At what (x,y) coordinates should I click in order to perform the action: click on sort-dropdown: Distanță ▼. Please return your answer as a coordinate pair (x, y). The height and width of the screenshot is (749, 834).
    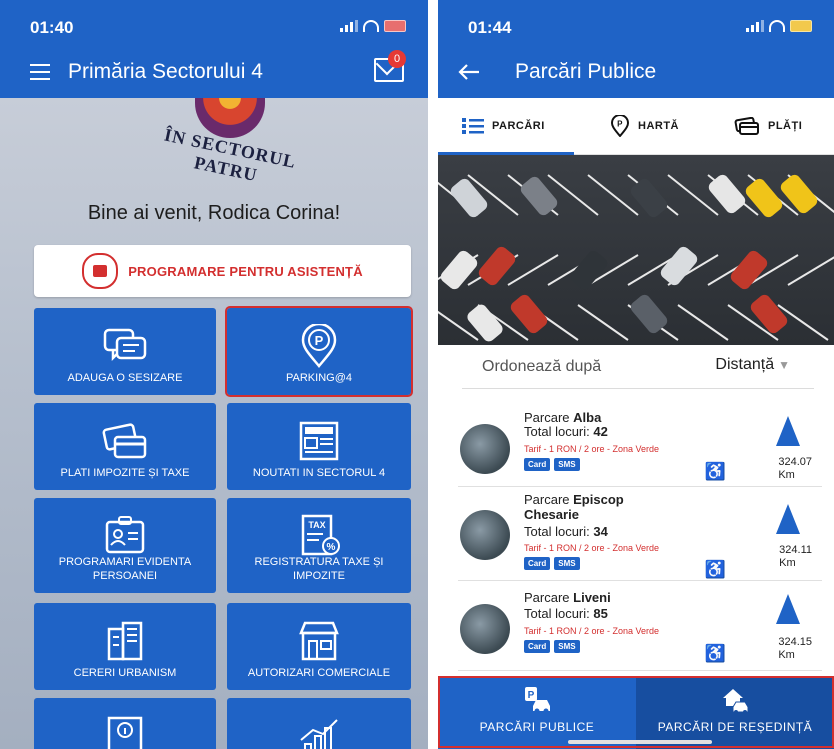
    Looking at the image, I should click on (752, 365).